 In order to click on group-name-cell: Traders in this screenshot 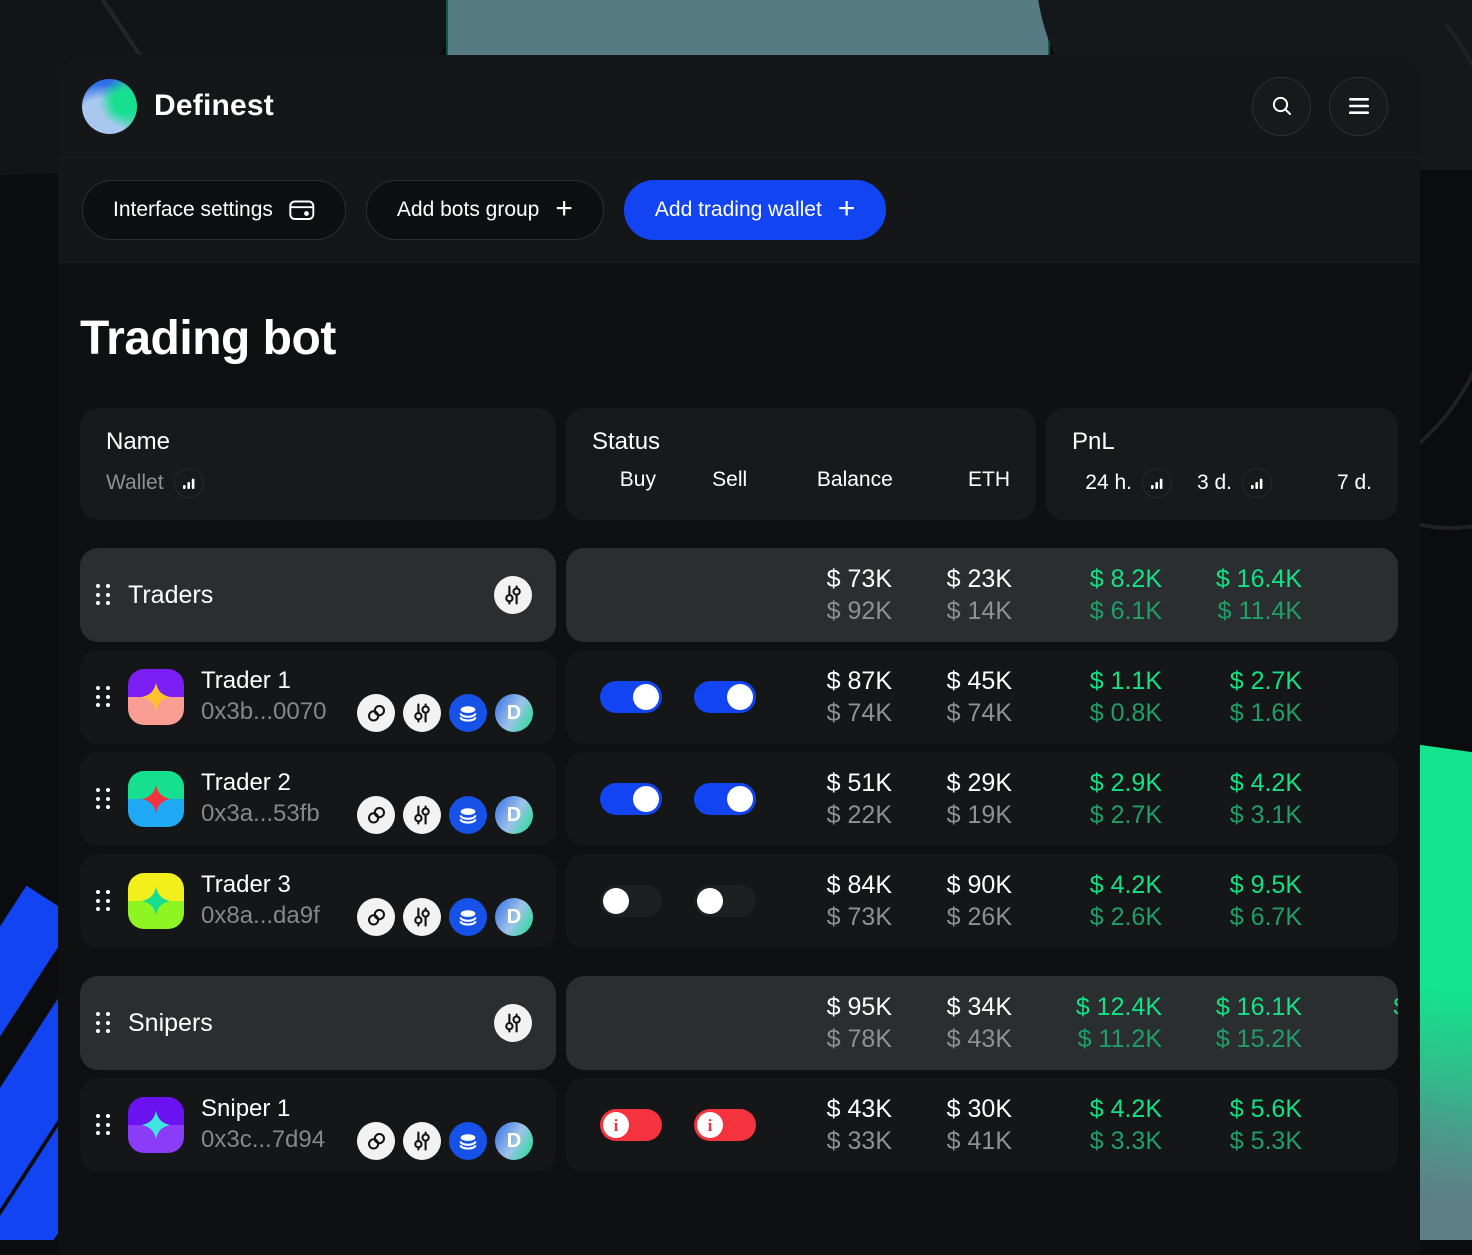, I will do `click(318, 595)`.